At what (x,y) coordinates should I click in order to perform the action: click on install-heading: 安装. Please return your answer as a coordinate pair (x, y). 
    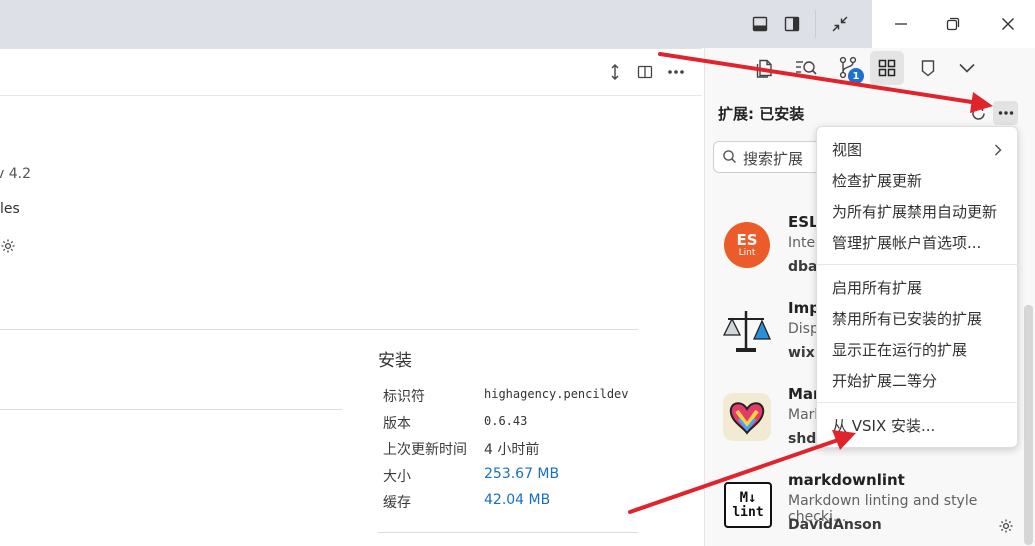
    Looking at the image, I should click on (395, 361).